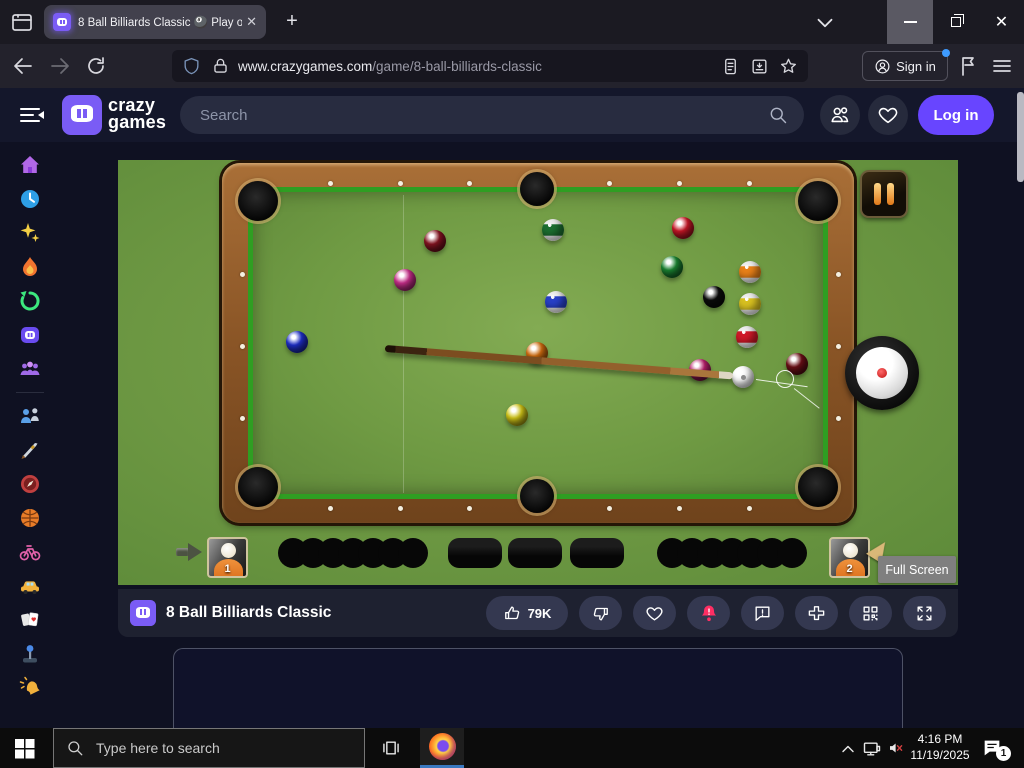 The height and width of the screenshot is (768, 1024). What do you see at coordinates (785, 379) in the screenshot?
I see `aim-reticle` at bounding box center [785, 379].